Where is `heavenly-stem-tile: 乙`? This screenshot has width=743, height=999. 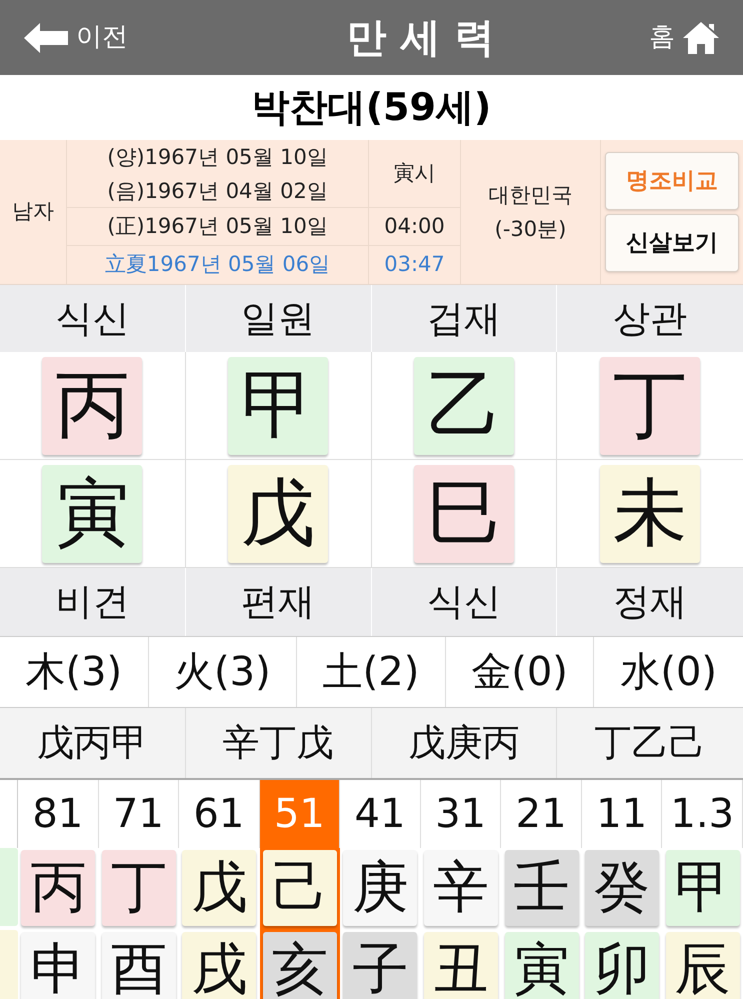 heavenly-stem-tile: 乙 is located at coordinates (464, 405).